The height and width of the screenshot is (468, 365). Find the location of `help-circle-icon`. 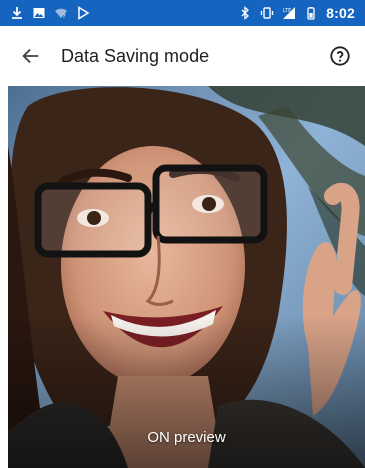

help-circle-icon is located at coordinates (340, 56).